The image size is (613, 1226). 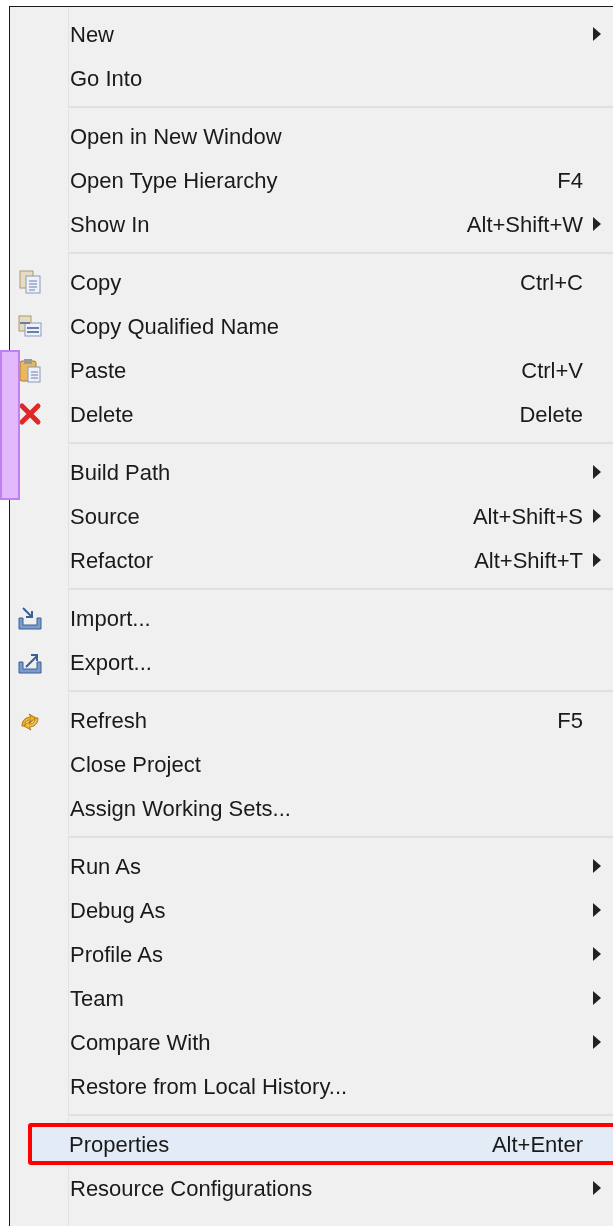 What do you see at coordinates (326, 34) in the screenshot?
I see `menu-item: New` at bounding box center [326, 34].